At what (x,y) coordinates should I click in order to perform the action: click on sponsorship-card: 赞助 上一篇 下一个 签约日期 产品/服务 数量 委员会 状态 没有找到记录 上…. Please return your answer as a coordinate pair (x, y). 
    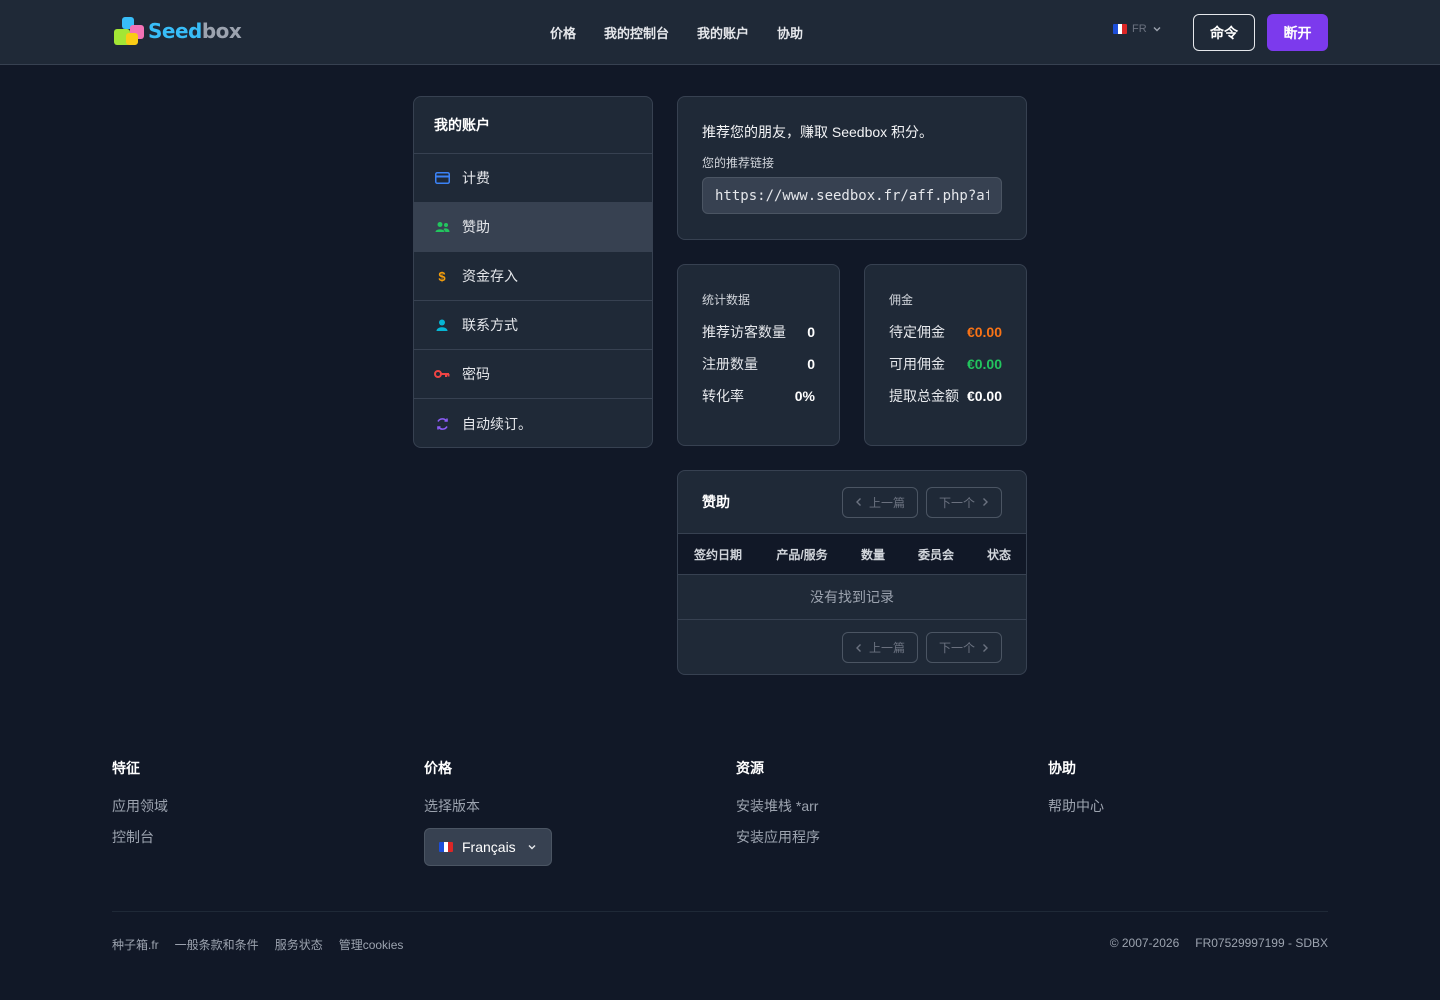
    Looking at the image, I should click on (852, 572).